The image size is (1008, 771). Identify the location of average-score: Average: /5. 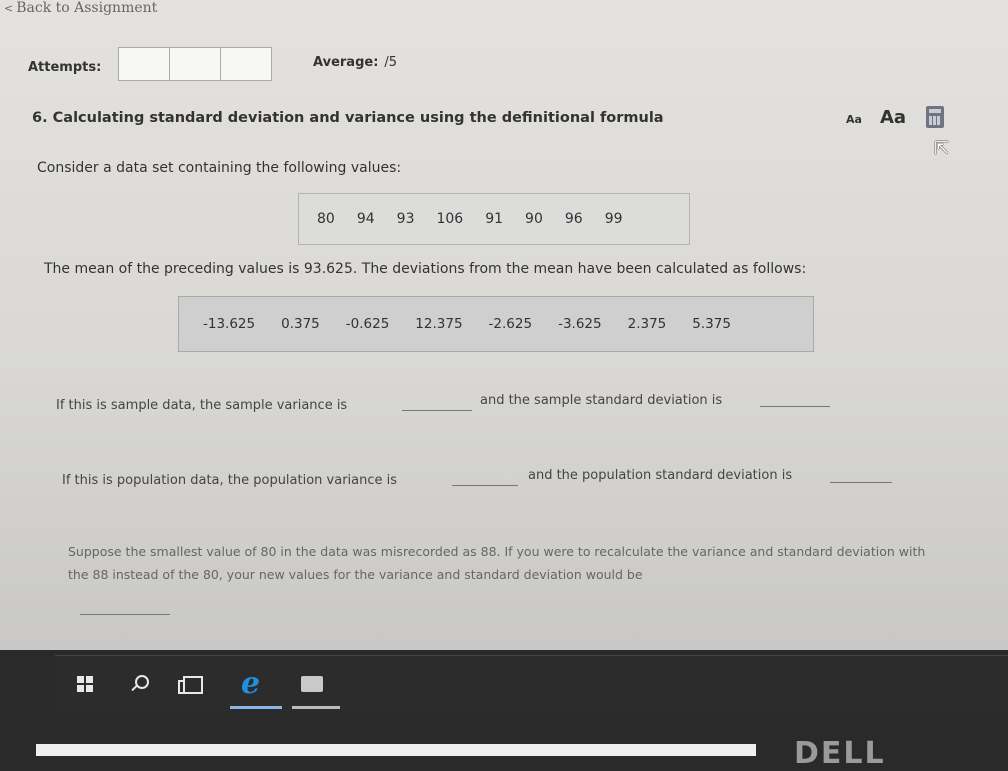
(355, 62).